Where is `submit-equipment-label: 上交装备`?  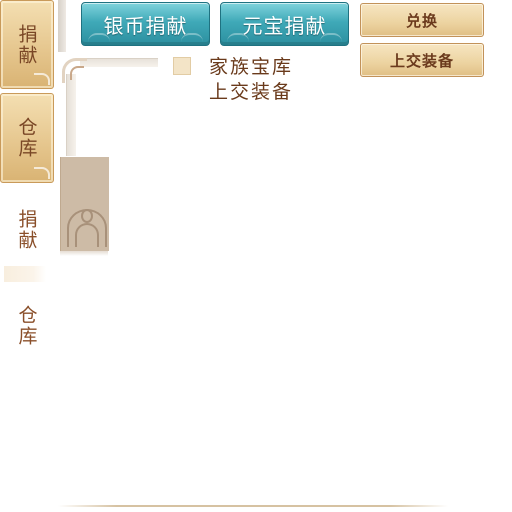
submit-equipment-label: 上交装备 is located at coordinates (421, 60).